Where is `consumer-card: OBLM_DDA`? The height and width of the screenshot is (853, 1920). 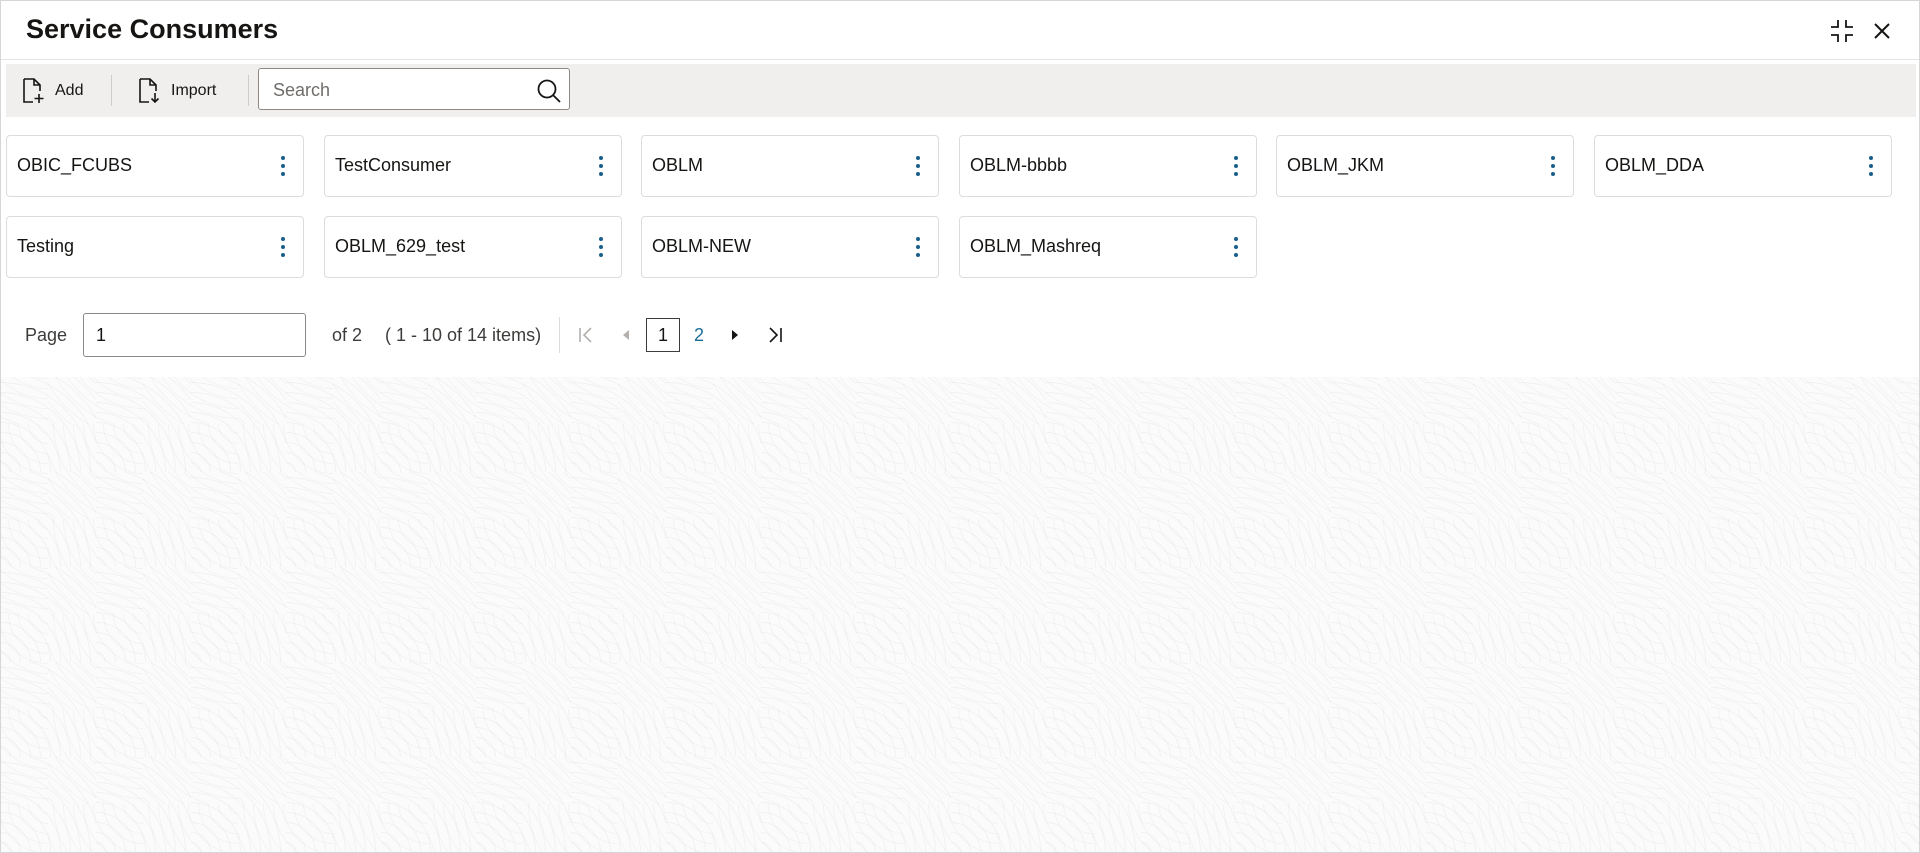 consumer-card: OBLM_DDA is located at coordinates (1743, 166).